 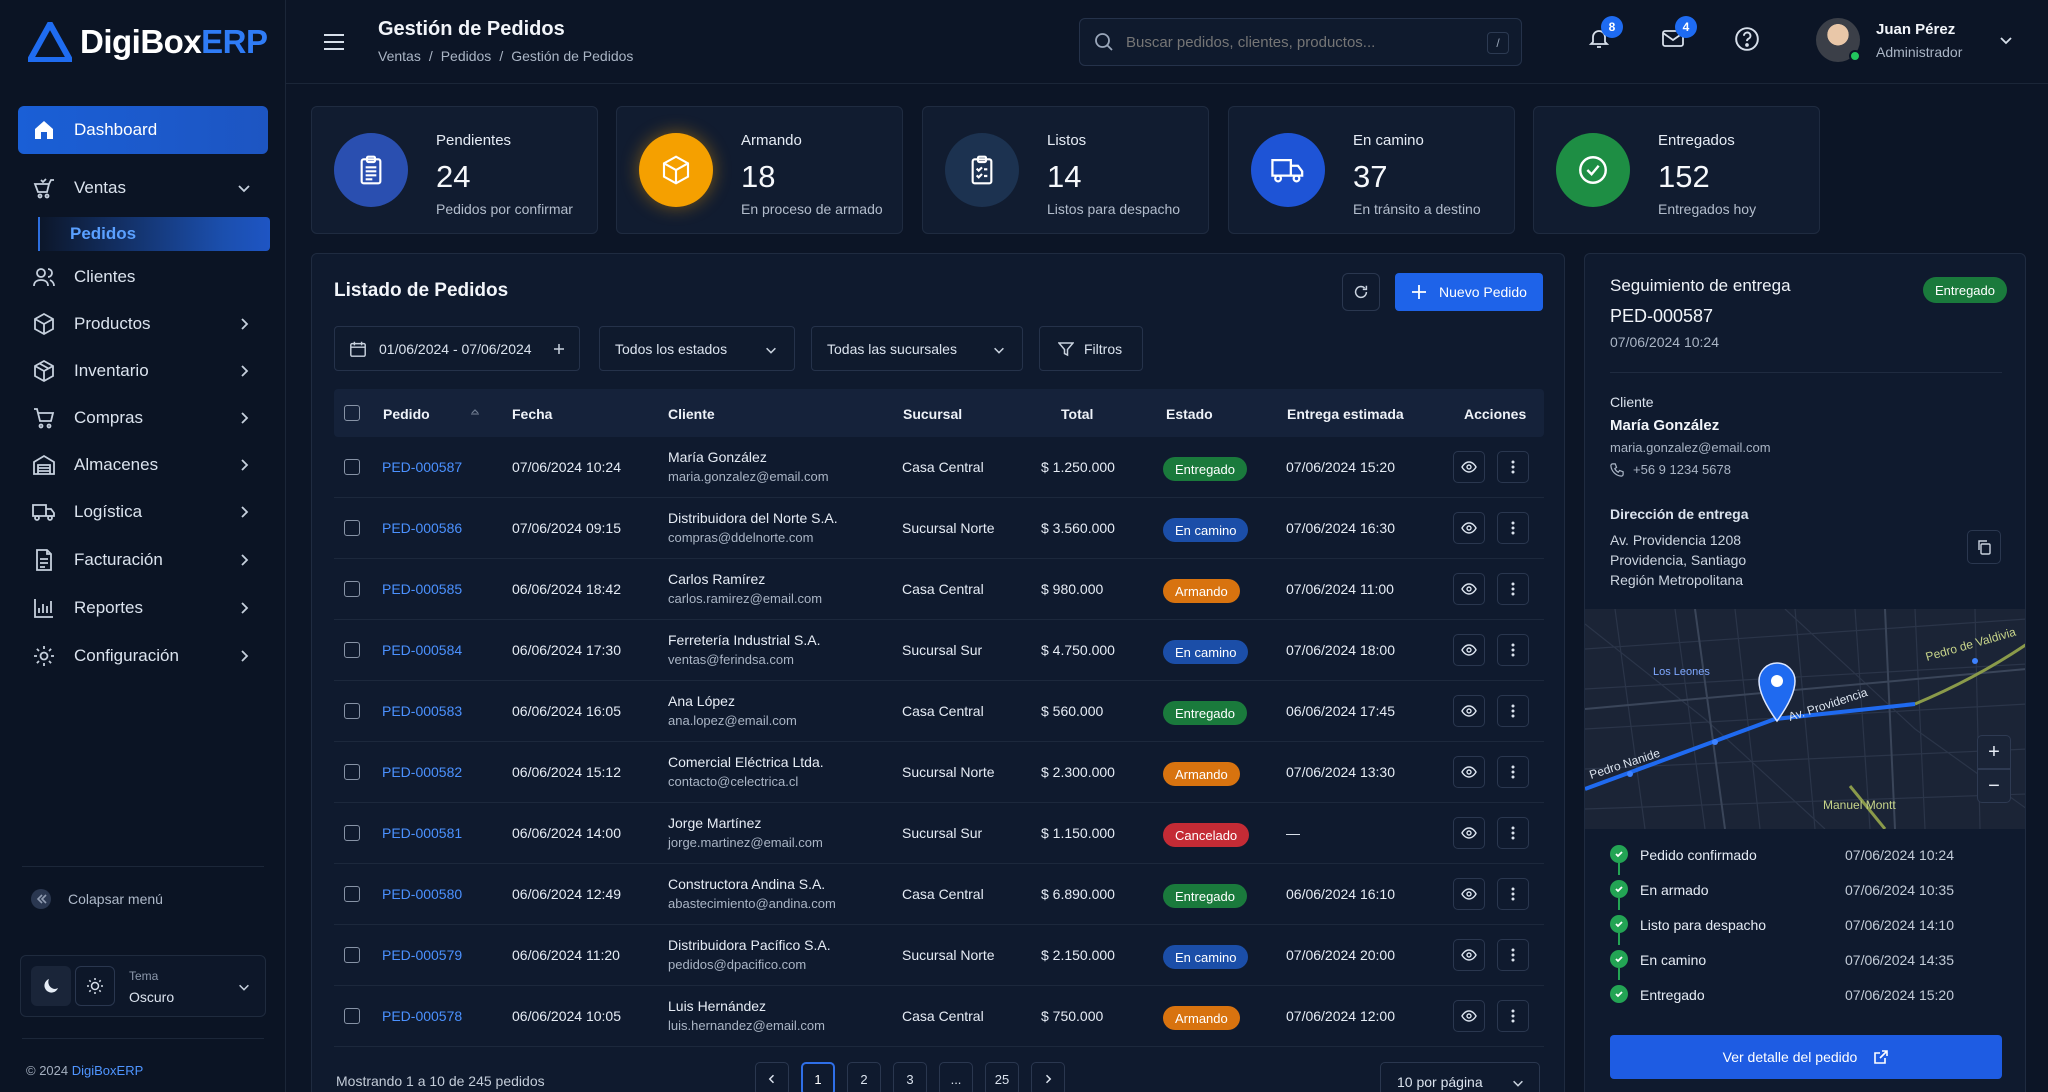 I want to click on column-header-sucursal: Sucursal, so click(x=932, y=414).